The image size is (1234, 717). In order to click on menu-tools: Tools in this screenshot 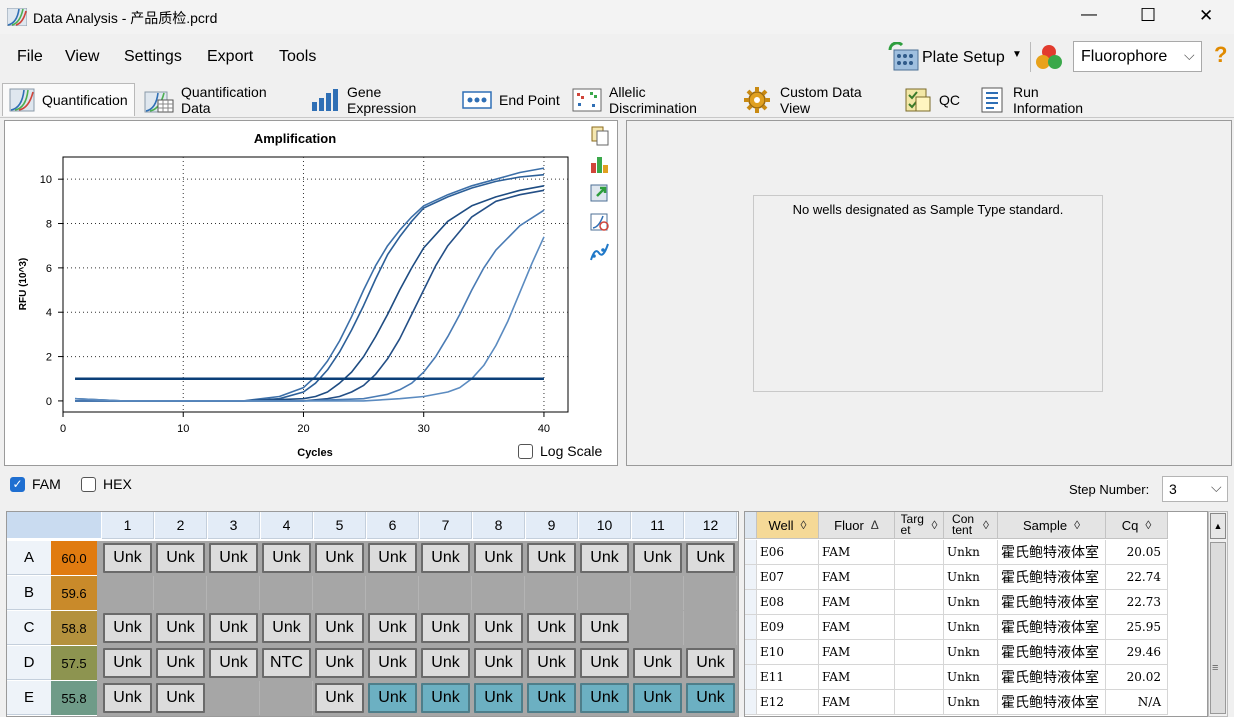, I will do `click(297, 57)`.